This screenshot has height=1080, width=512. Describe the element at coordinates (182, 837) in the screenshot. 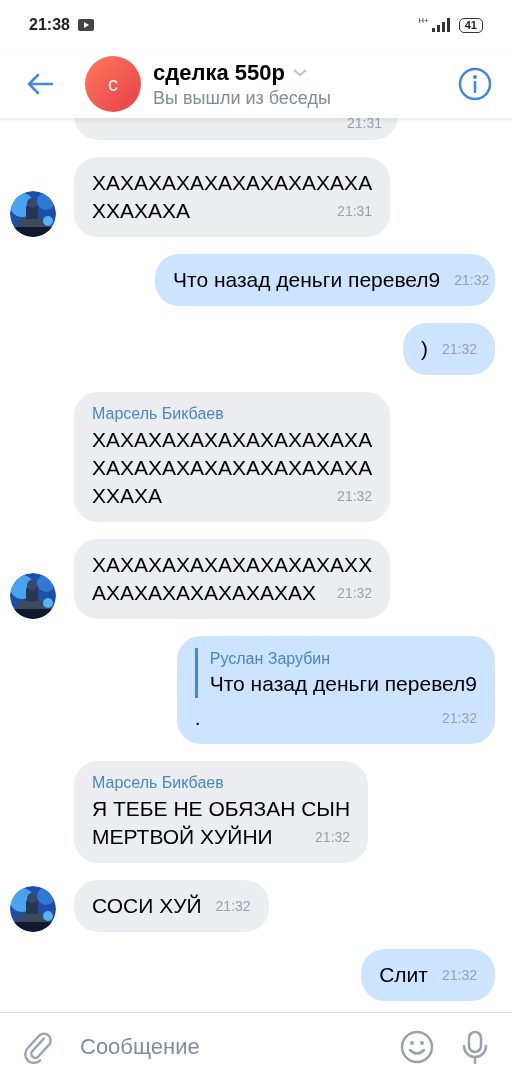

I see `message-text: МЕРТВОЙ ХУЙНИ` at that location.